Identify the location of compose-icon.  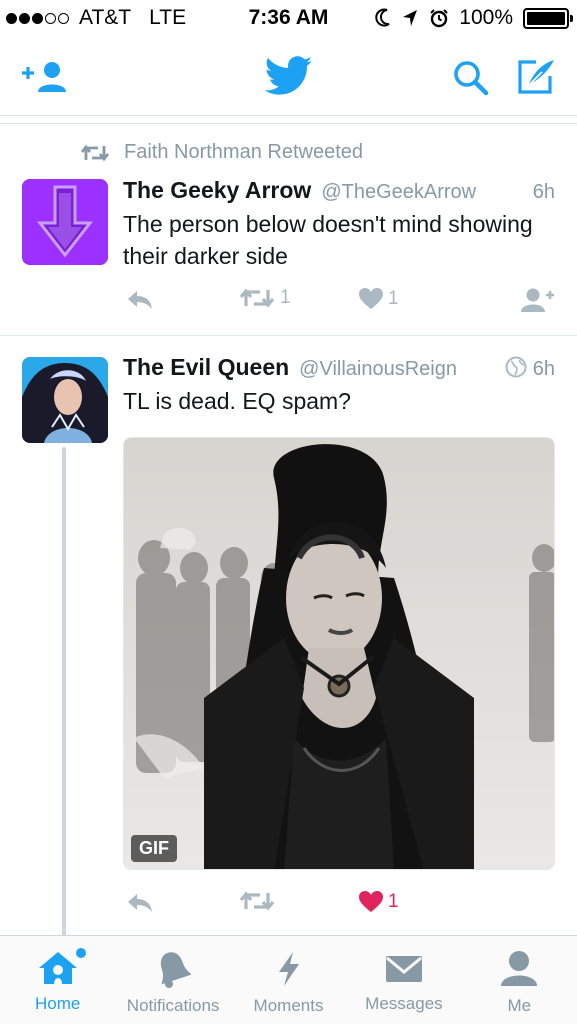
(536, 77).